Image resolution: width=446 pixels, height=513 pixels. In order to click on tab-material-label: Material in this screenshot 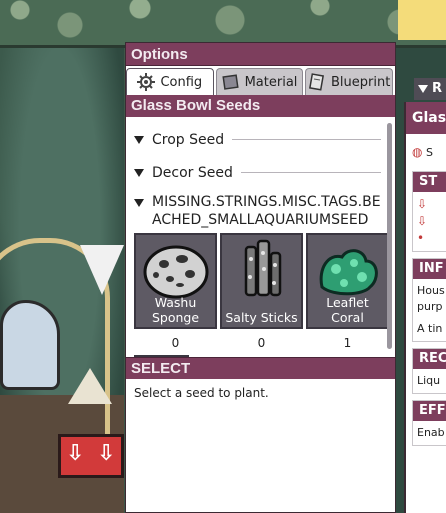, I will do `click(271, 82)`.